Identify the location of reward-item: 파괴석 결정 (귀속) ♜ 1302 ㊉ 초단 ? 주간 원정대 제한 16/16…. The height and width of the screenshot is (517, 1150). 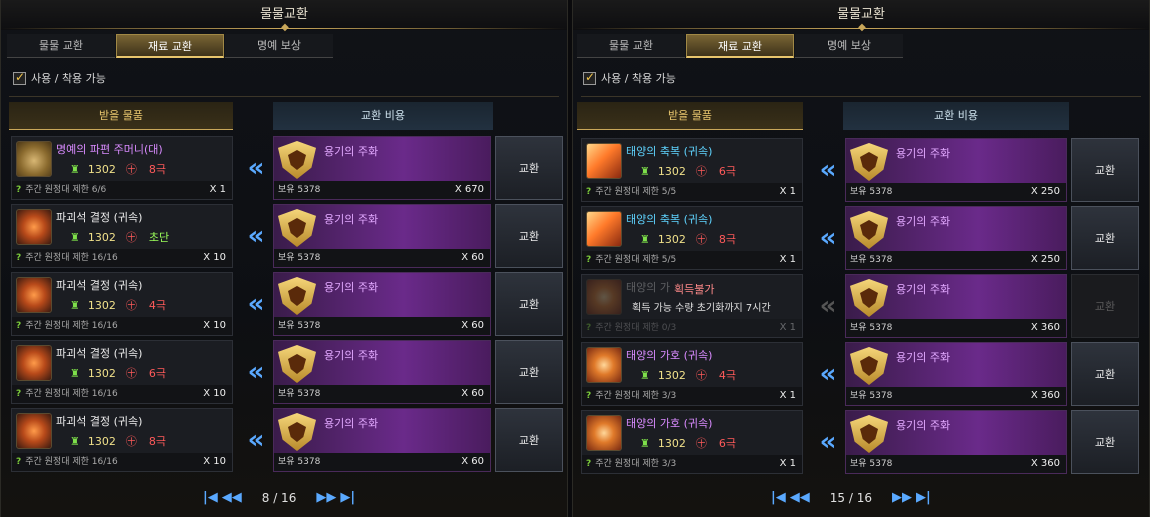
(122, 236).